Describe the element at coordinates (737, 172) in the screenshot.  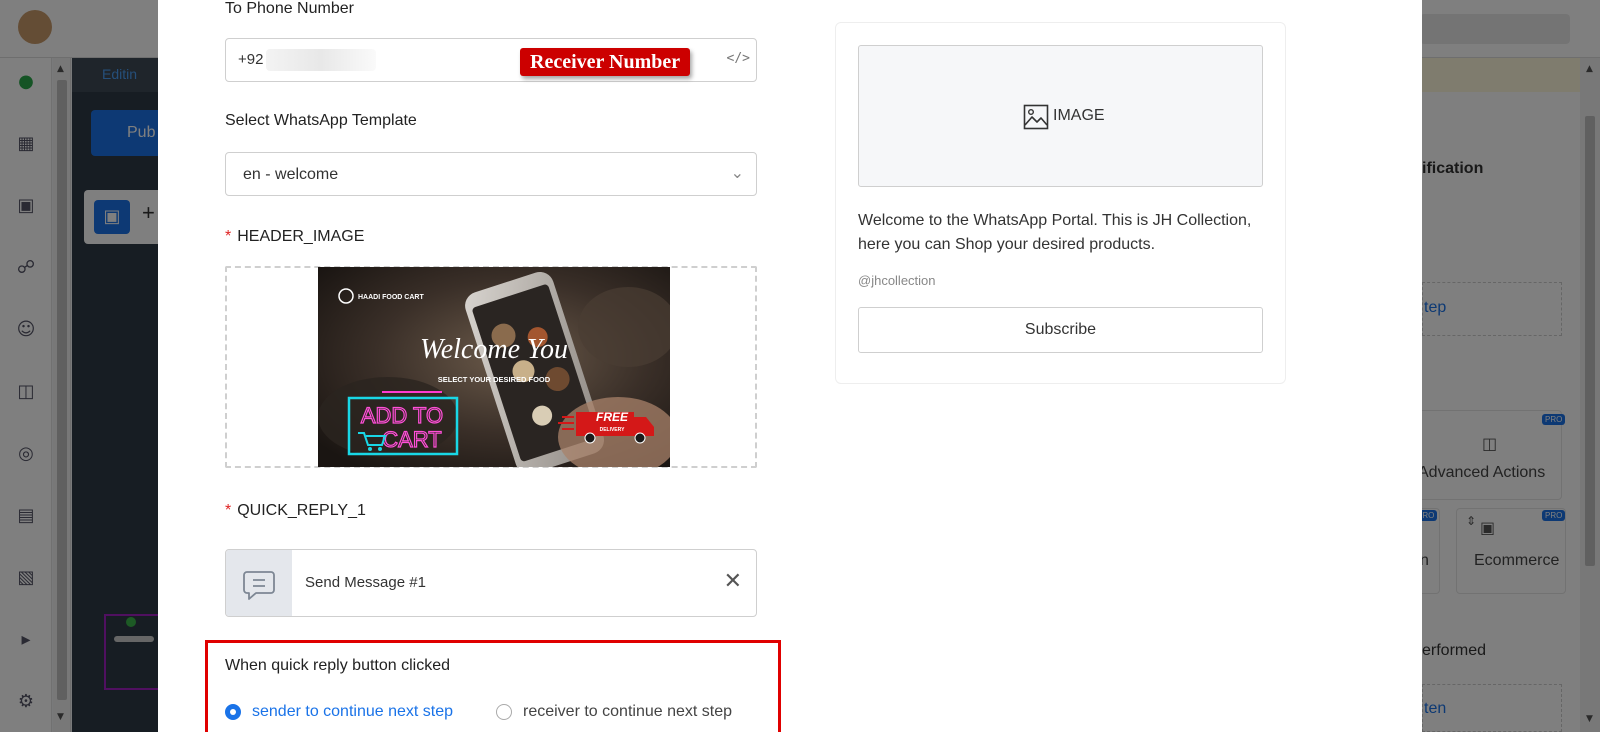
I see `chevron-down-icon: ⌄` at that location.